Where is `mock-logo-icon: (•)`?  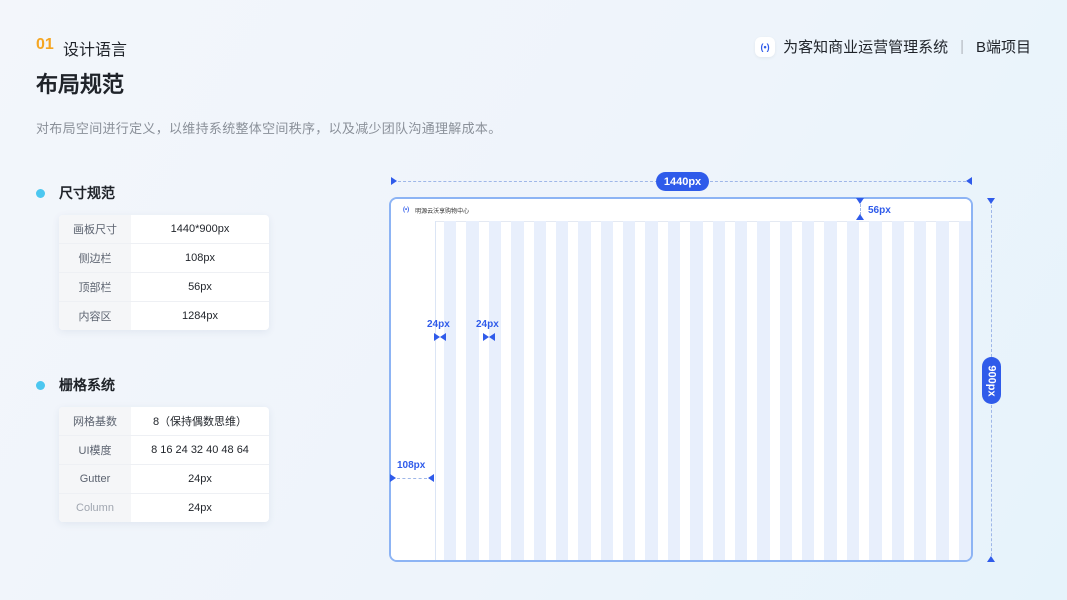 mock-logo-icon: (•) is located at coordinates (406, 210).